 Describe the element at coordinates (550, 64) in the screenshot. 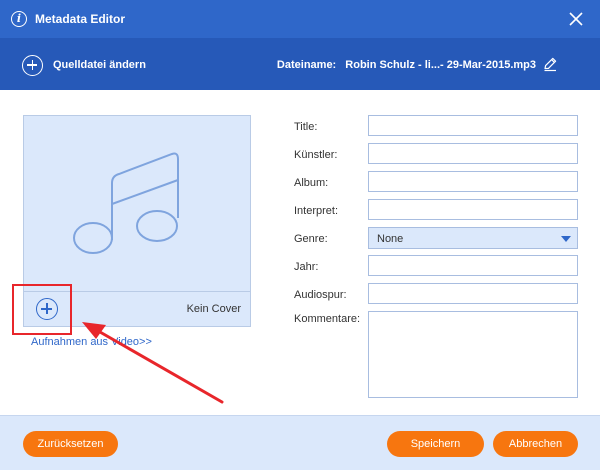

I see `edit-pencil-icon` at that location.